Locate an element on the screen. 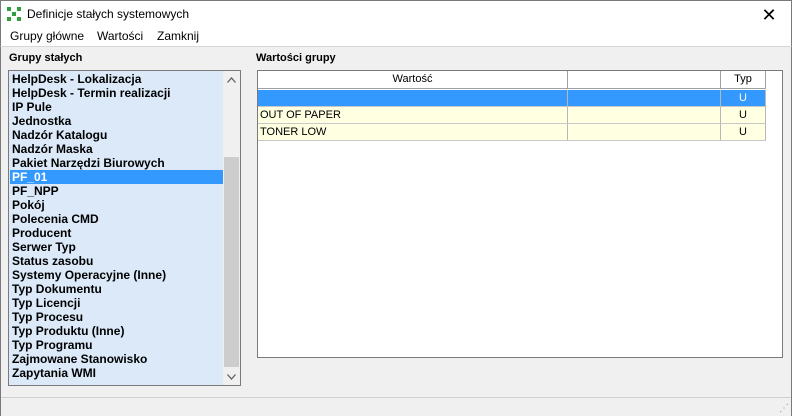  window-title: Definicje stałych systemowych is located at coordinates (108, 14).